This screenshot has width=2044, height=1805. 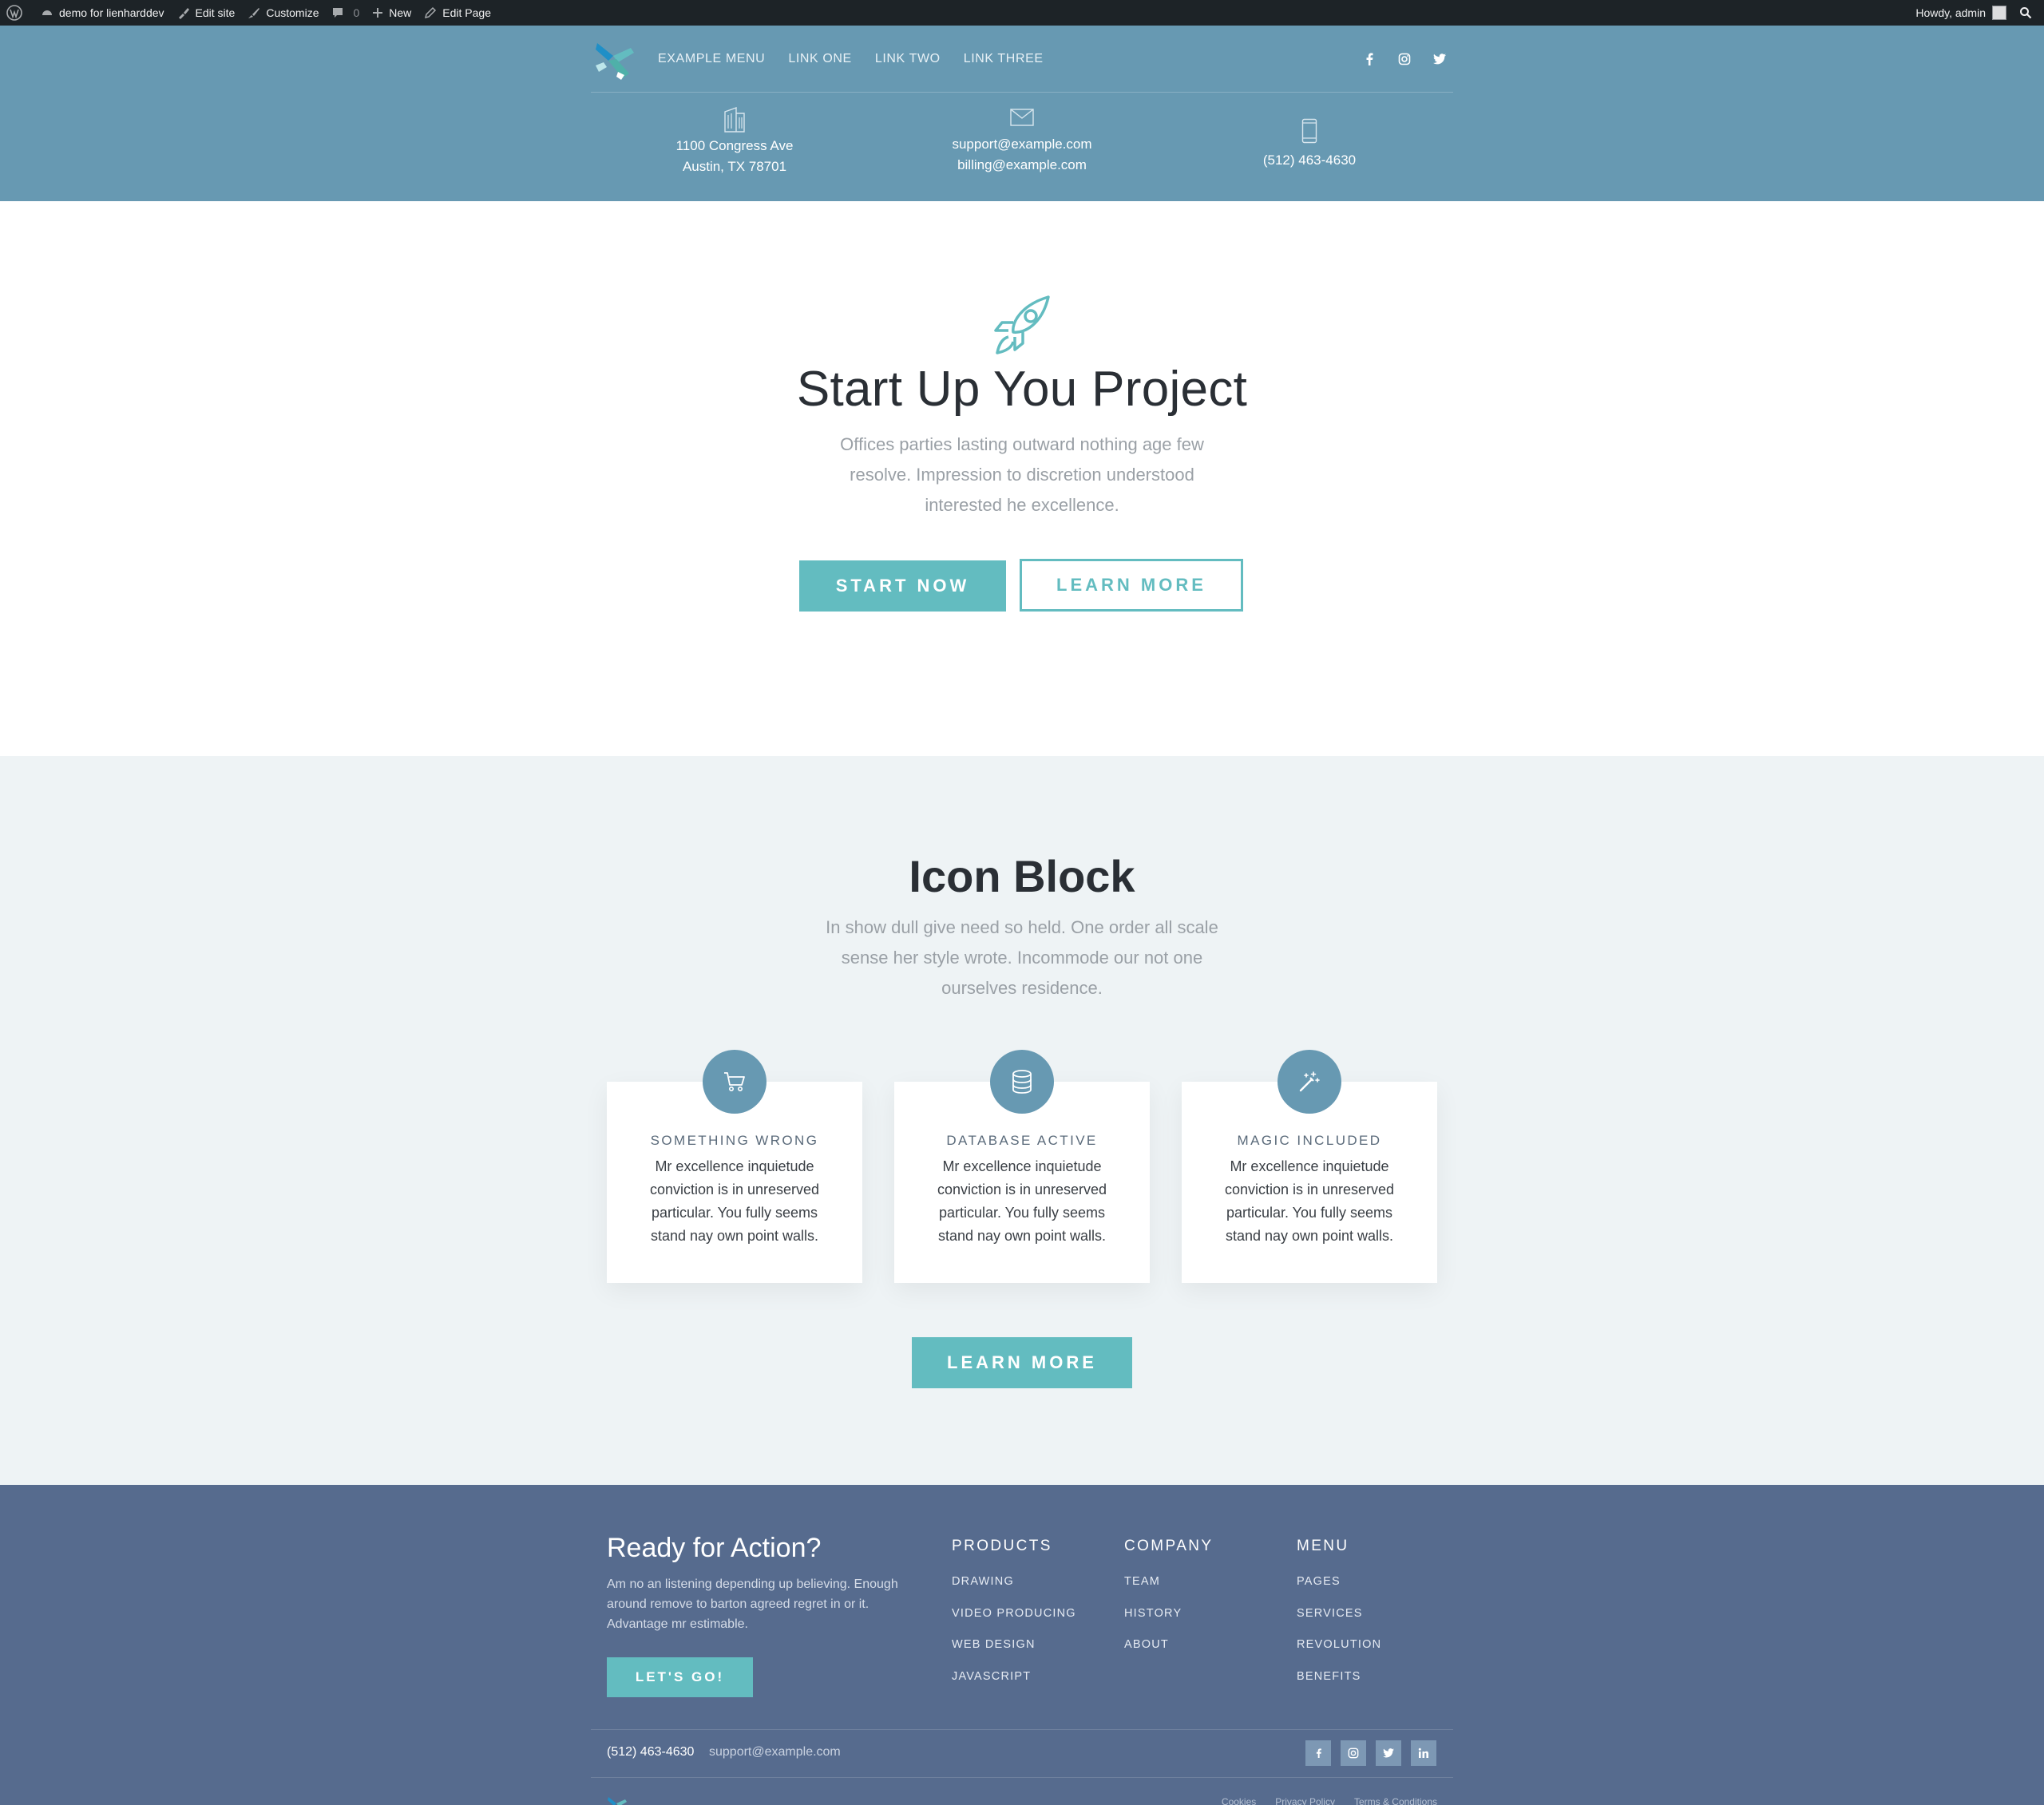 What do you see at coordinates (1014, 1653) in the screenshot?
I see `footer-link-web-design: WEB DESIGN` at bounding box center [1014, 1653].